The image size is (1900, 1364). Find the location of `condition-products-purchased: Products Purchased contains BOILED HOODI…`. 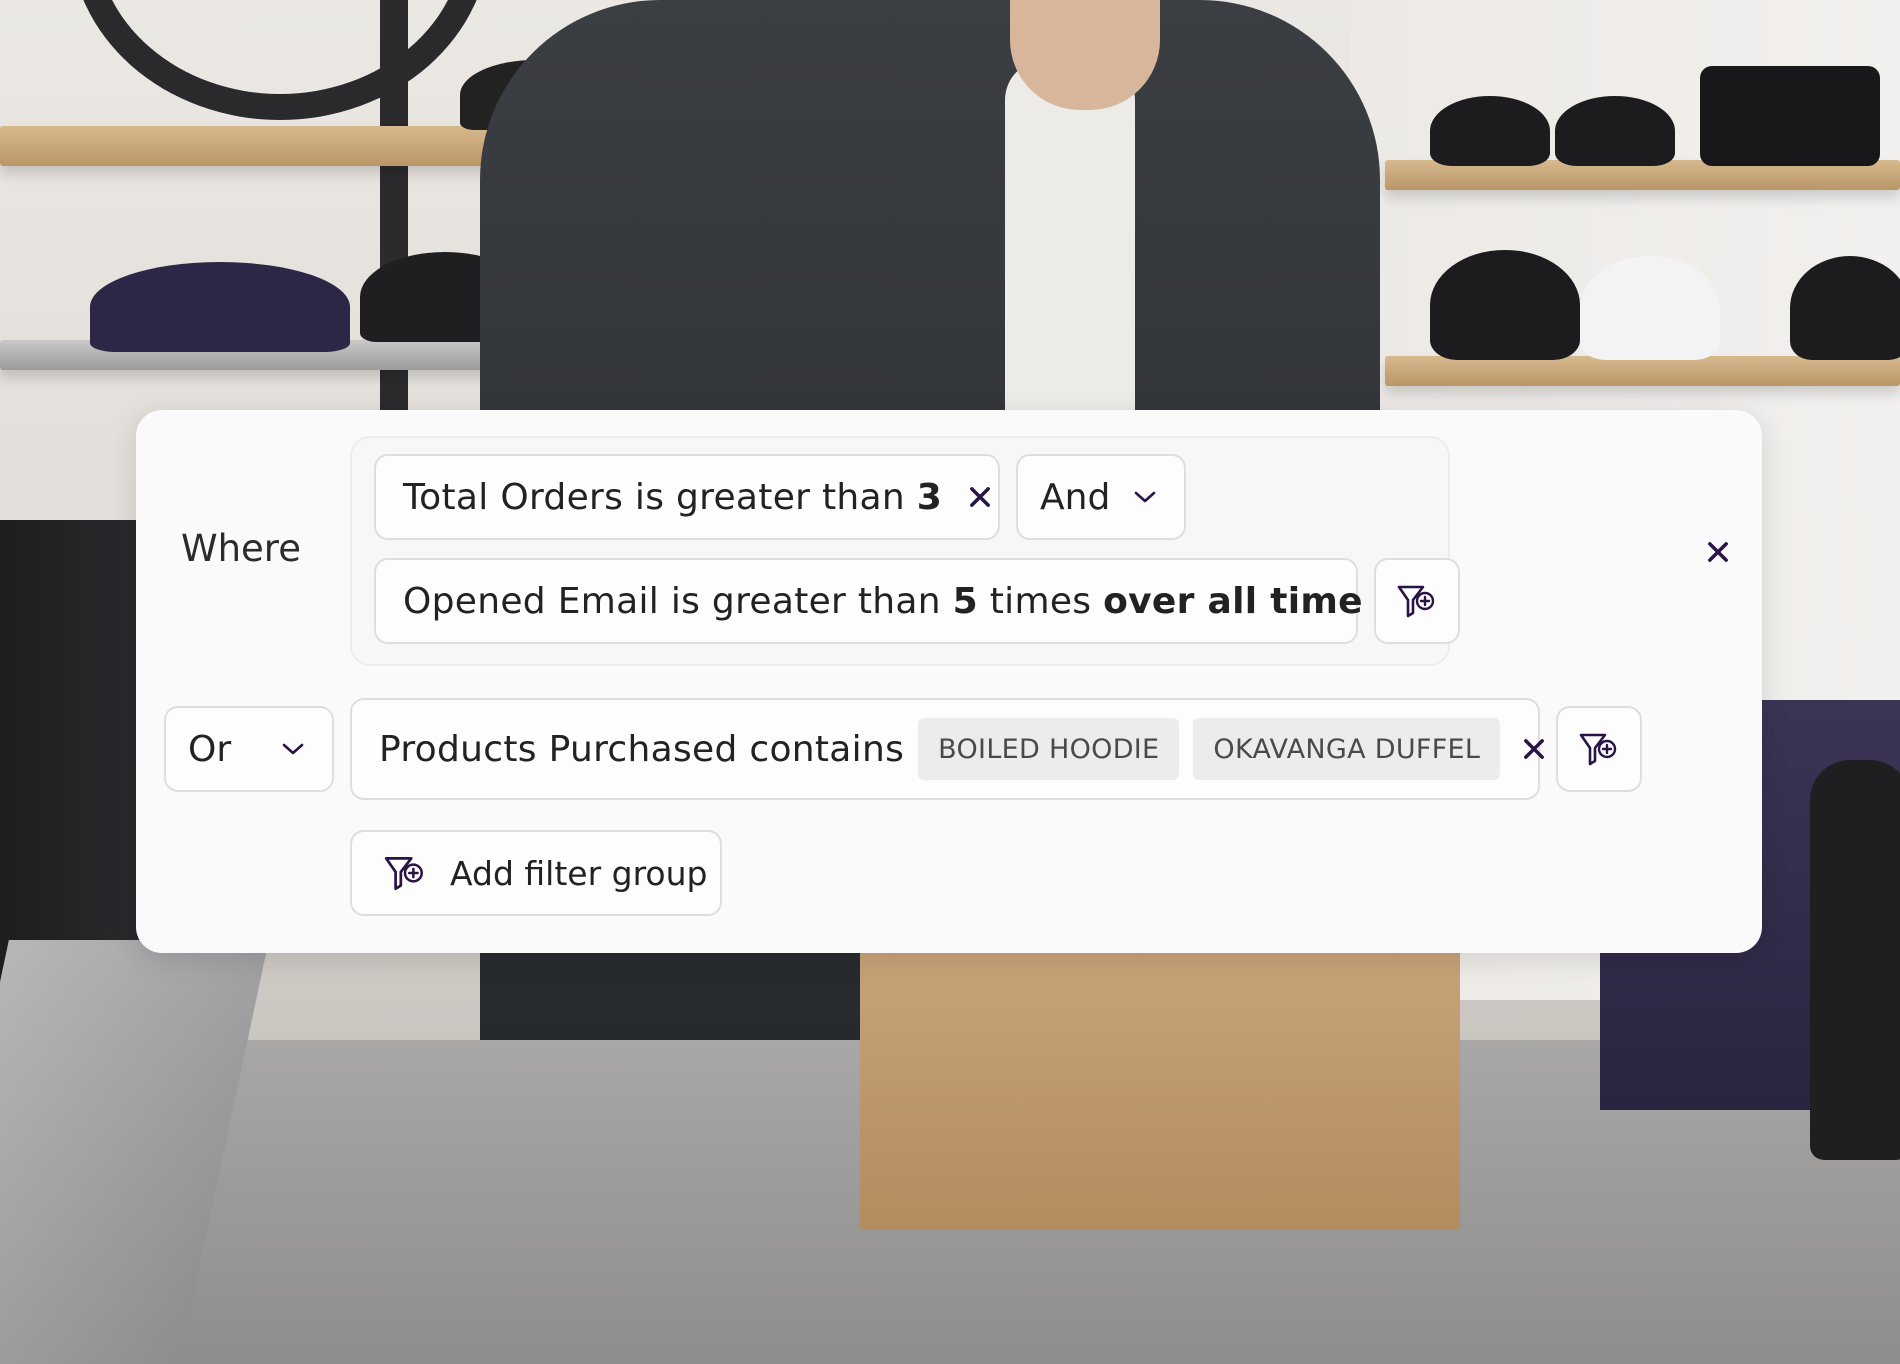

condition-products-purchased: Products Purchased contains BOILED HOODI… is located at coordinates (947, 749).